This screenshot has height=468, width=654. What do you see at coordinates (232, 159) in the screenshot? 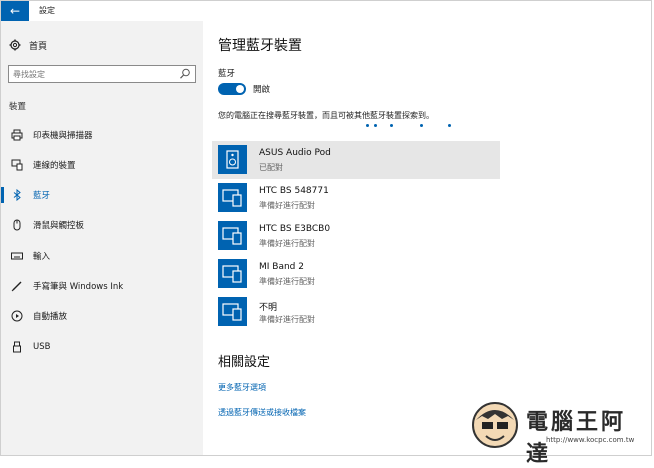
I see `speaker-icon` at bounding box center [232, 159].